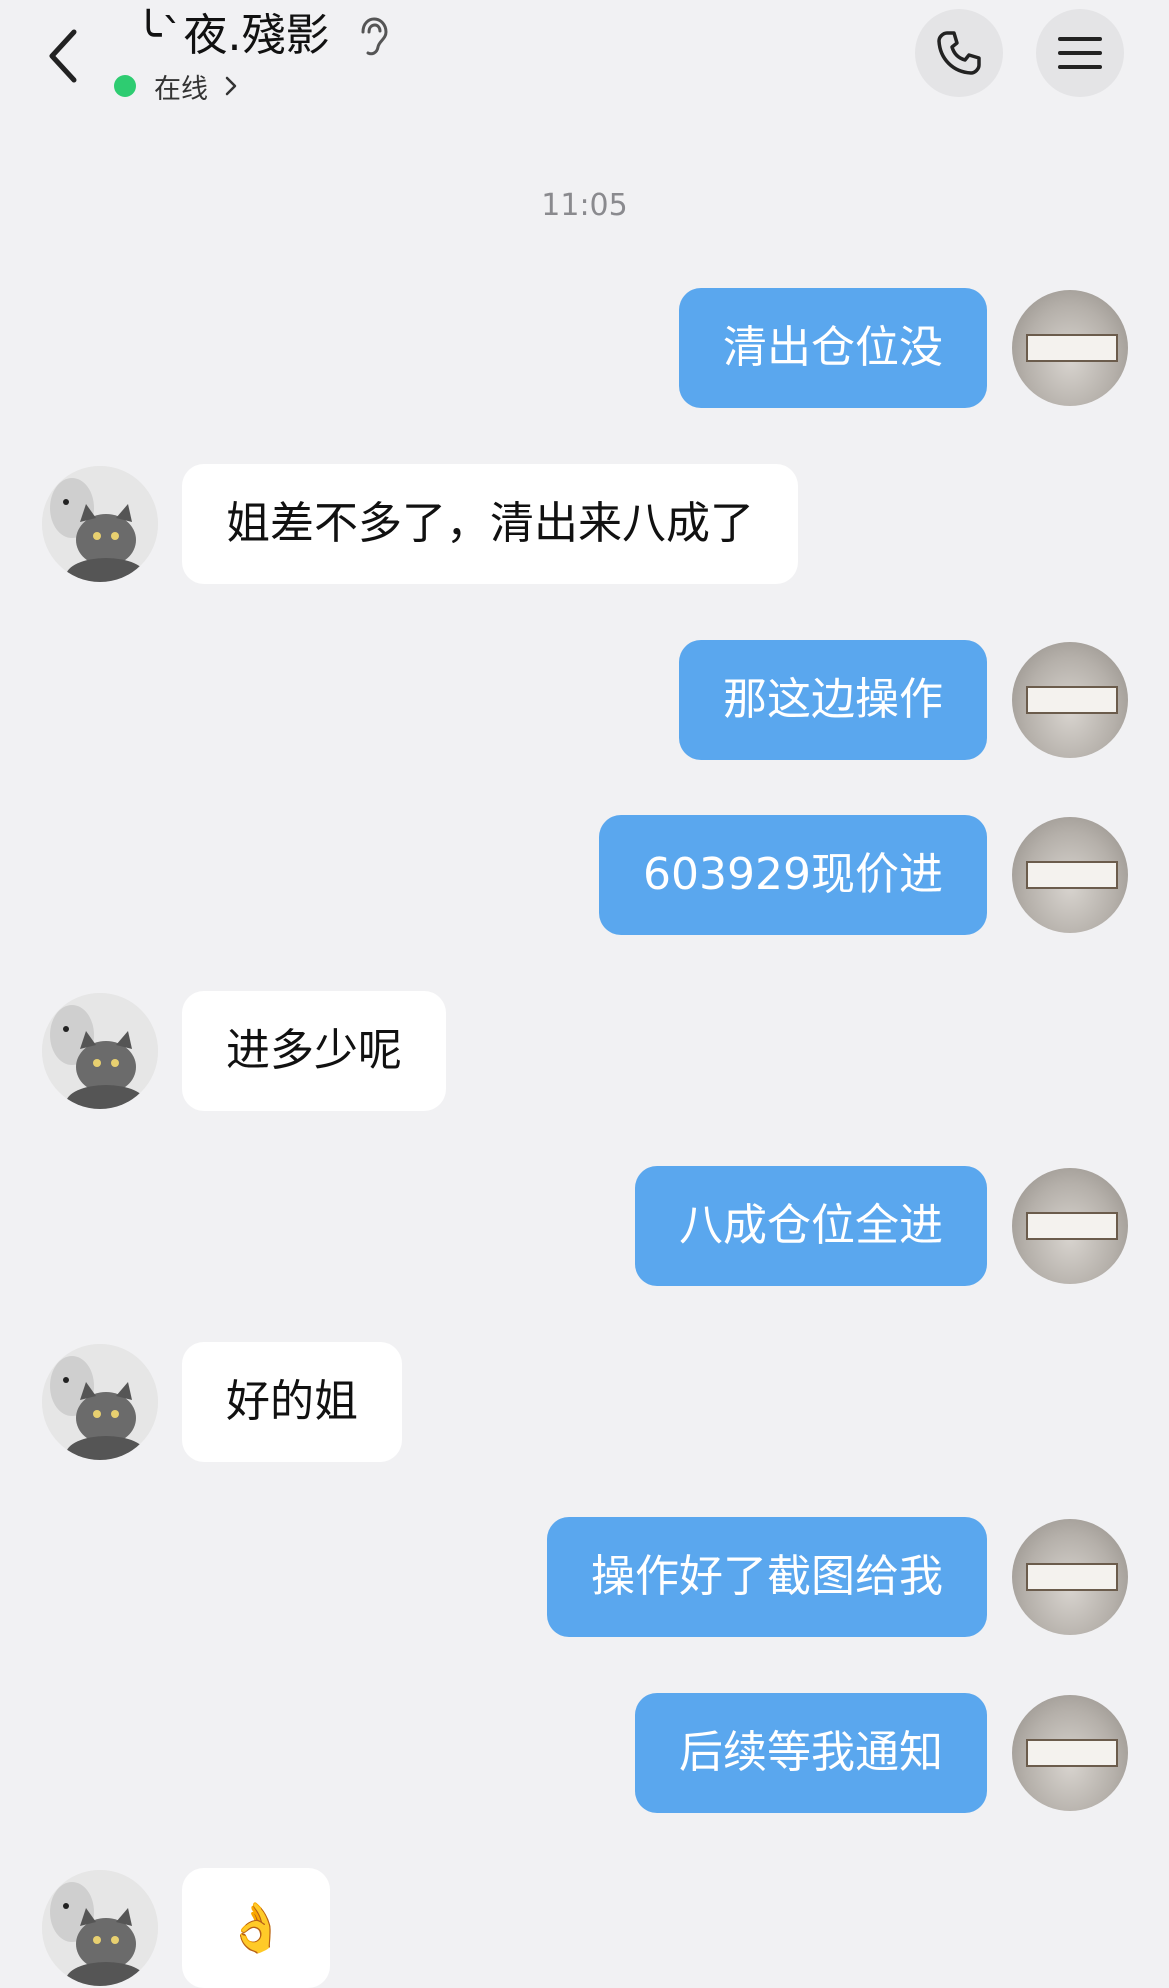 This screenshot has height=1988, width=1169. What do you see at coordinates (256, 1928) in the screenshot?
I see `incoming-emoji-bubble: 👌` at bounding box center [256, 1928].